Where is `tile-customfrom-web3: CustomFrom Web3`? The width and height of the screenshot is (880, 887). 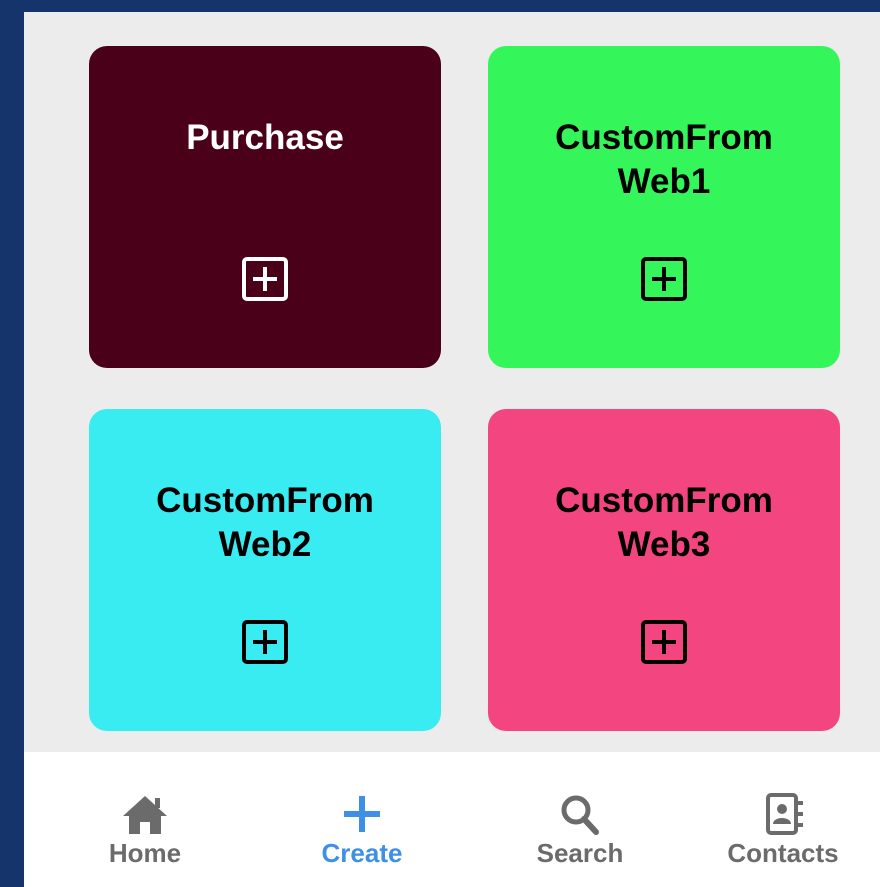 tile-customfrom-web3: CustomFrom Web3 is located at coordinates (664, 570).